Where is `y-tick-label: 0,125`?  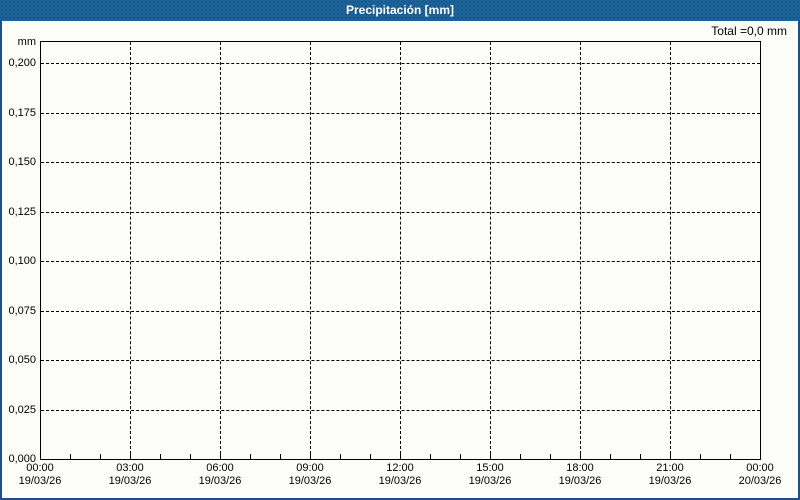
y-tick-label: 0,125 is located at coordinates (22, 211).